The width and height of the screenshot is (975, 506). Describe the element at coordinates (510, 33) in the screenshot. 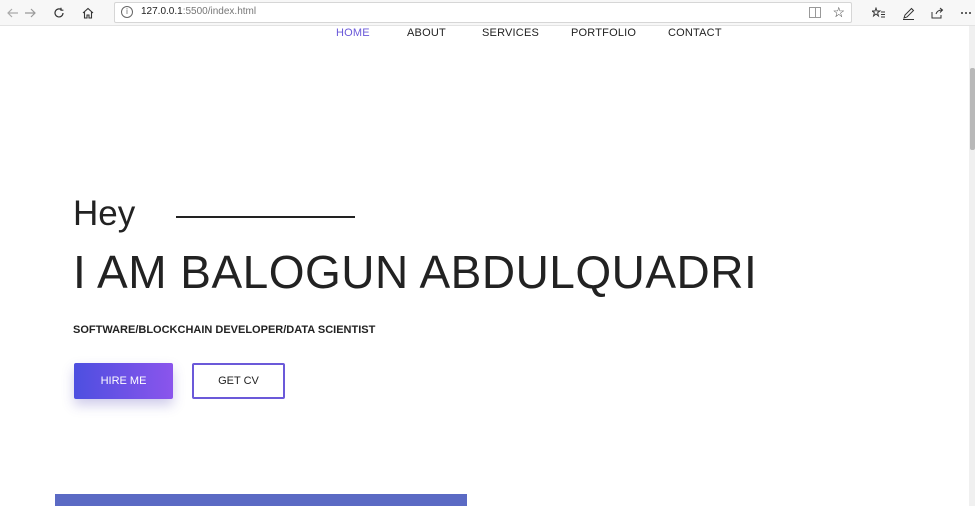

I see `nav-services: SERVICES` at that location.